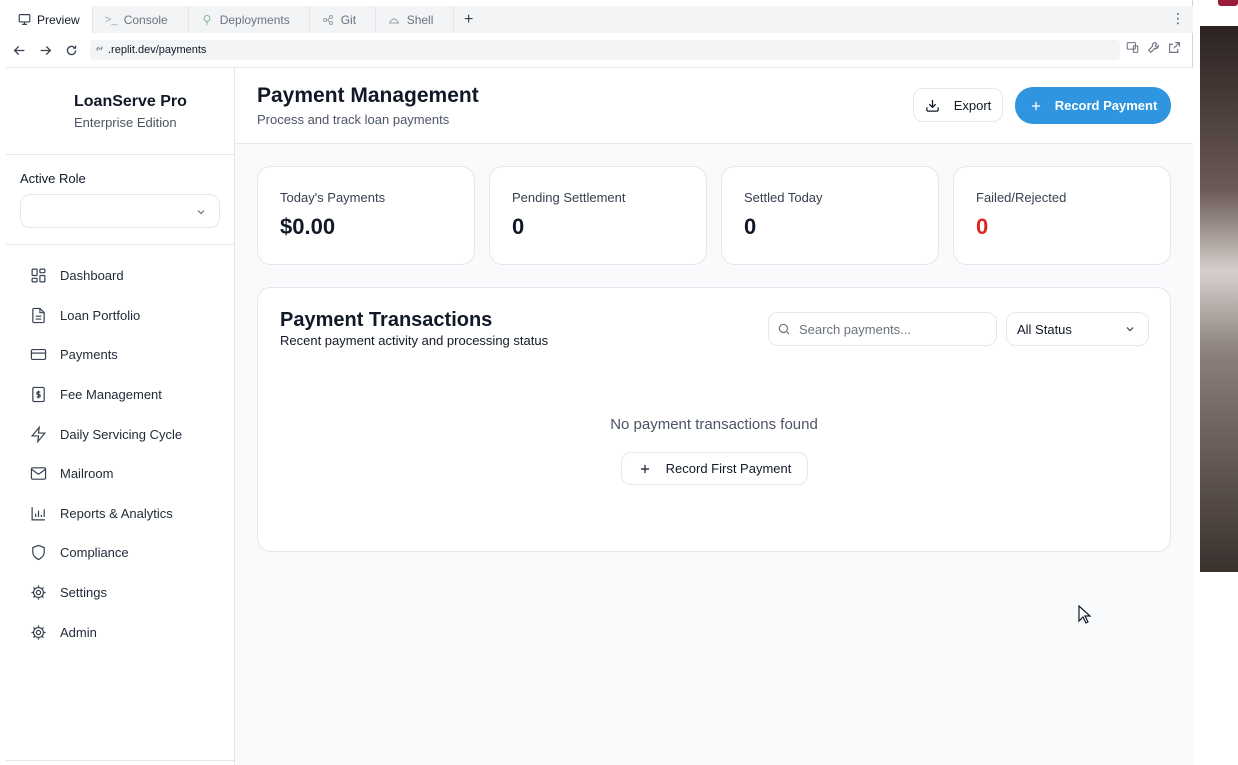 This screenshot has height=765, width=1238. What do you see at coordinates (94, 553) in the screenshot?
I see `sidebar-item-label: Compliance` at bounding box center [94, 553].